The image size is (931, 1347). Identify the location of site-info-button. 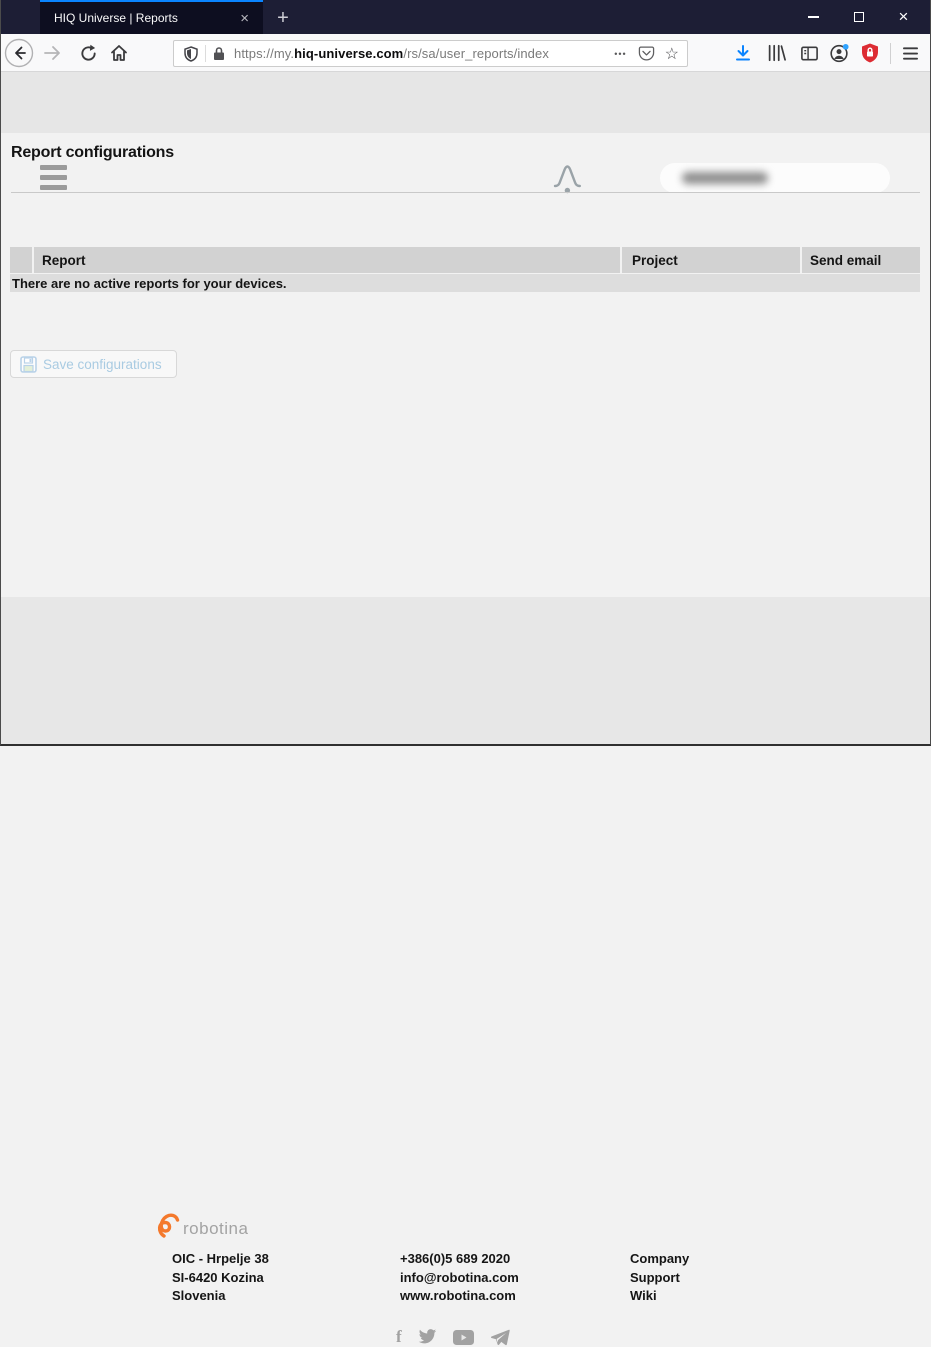
(219, 53).